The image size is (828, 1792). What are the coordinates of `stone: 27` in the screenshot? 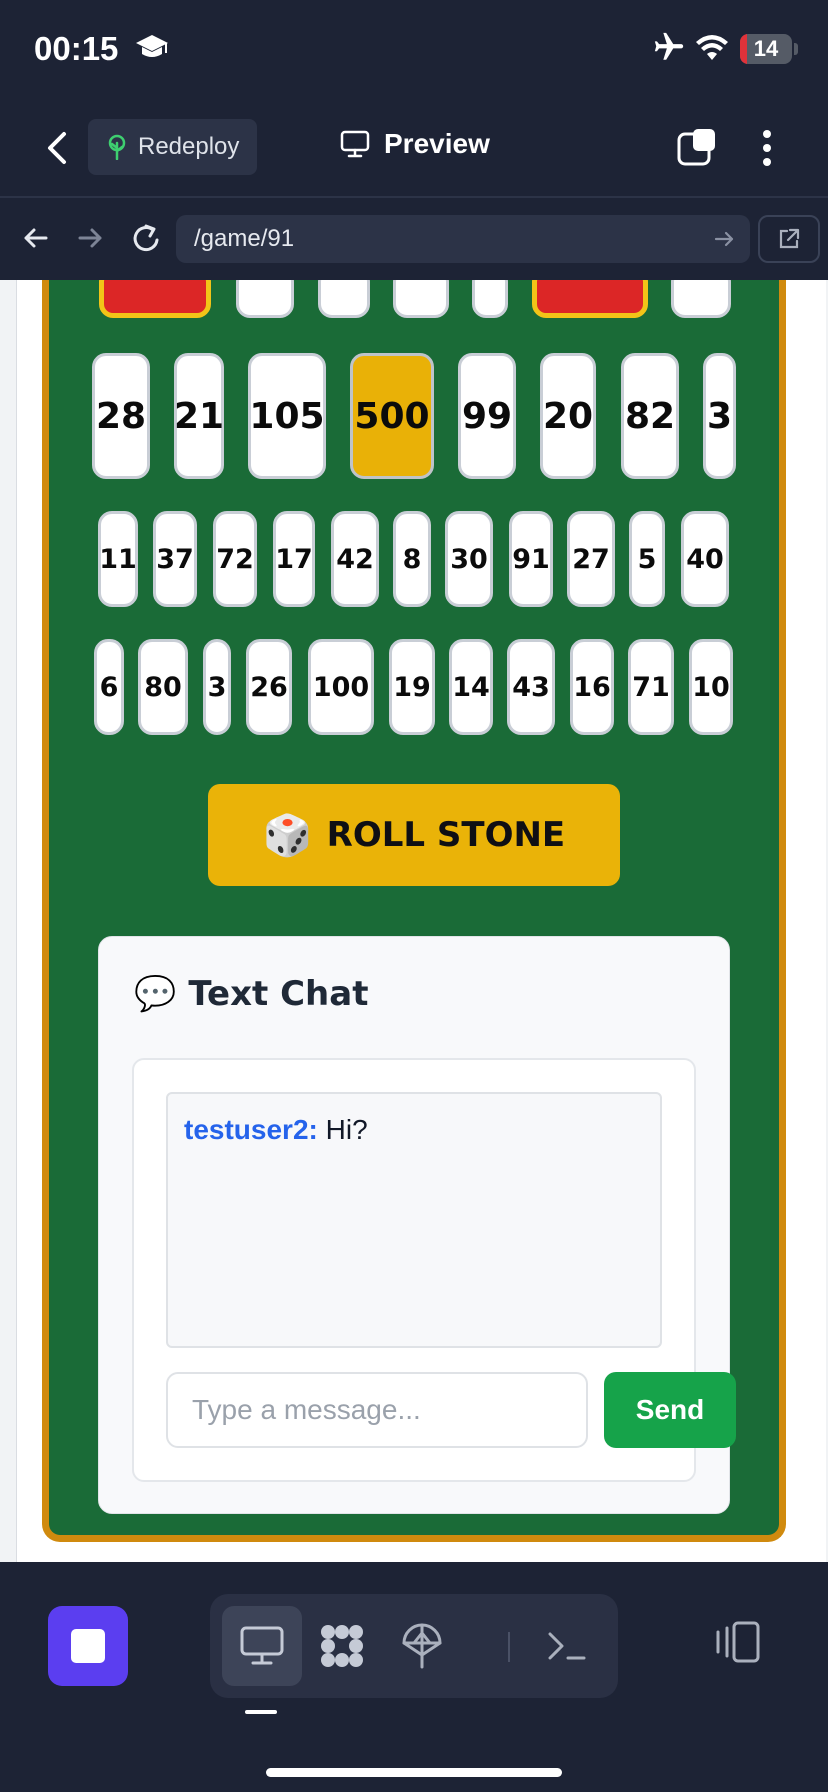 It's located at (591, 559).